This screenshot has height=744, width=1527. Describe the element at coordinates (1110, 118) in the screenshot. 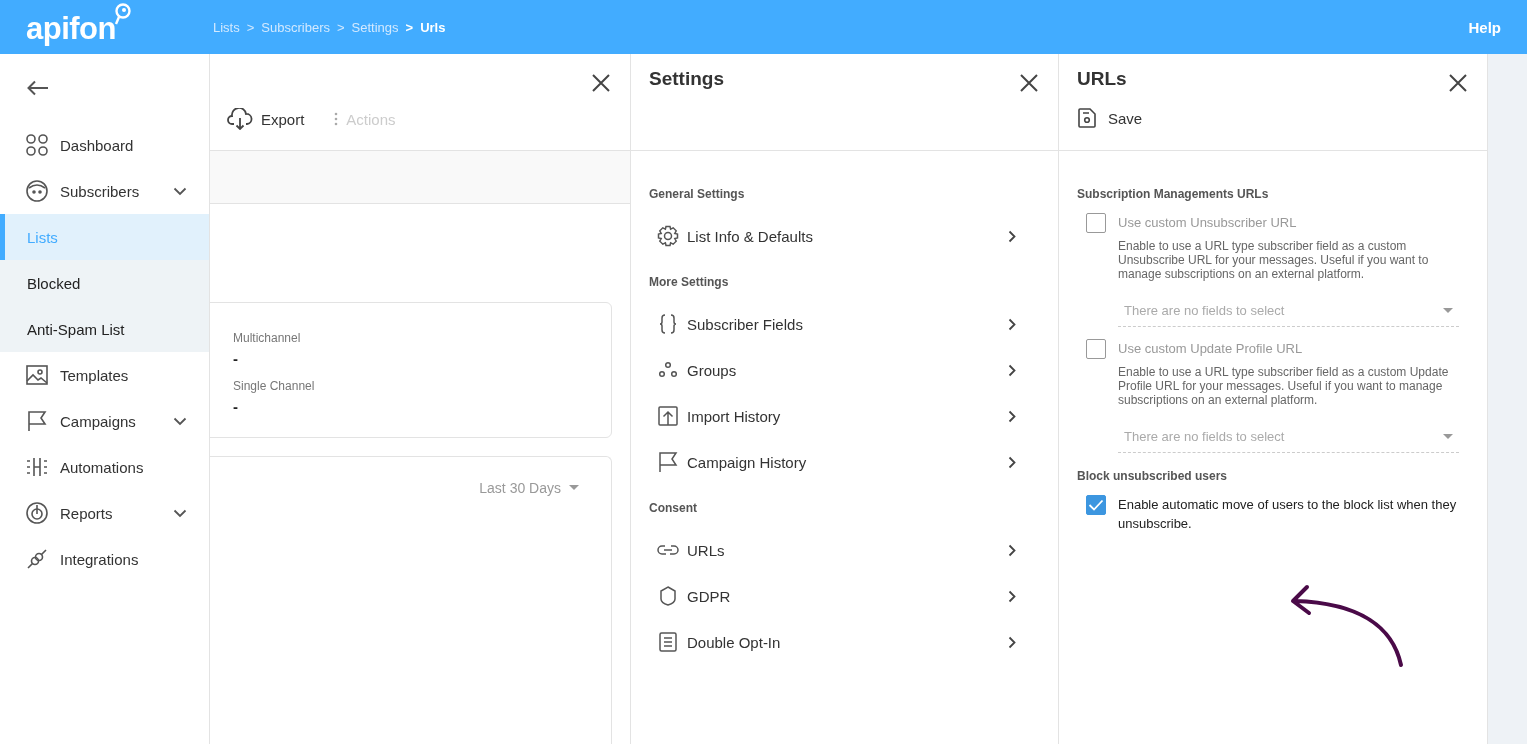

I see `save-button: Save` at that location.